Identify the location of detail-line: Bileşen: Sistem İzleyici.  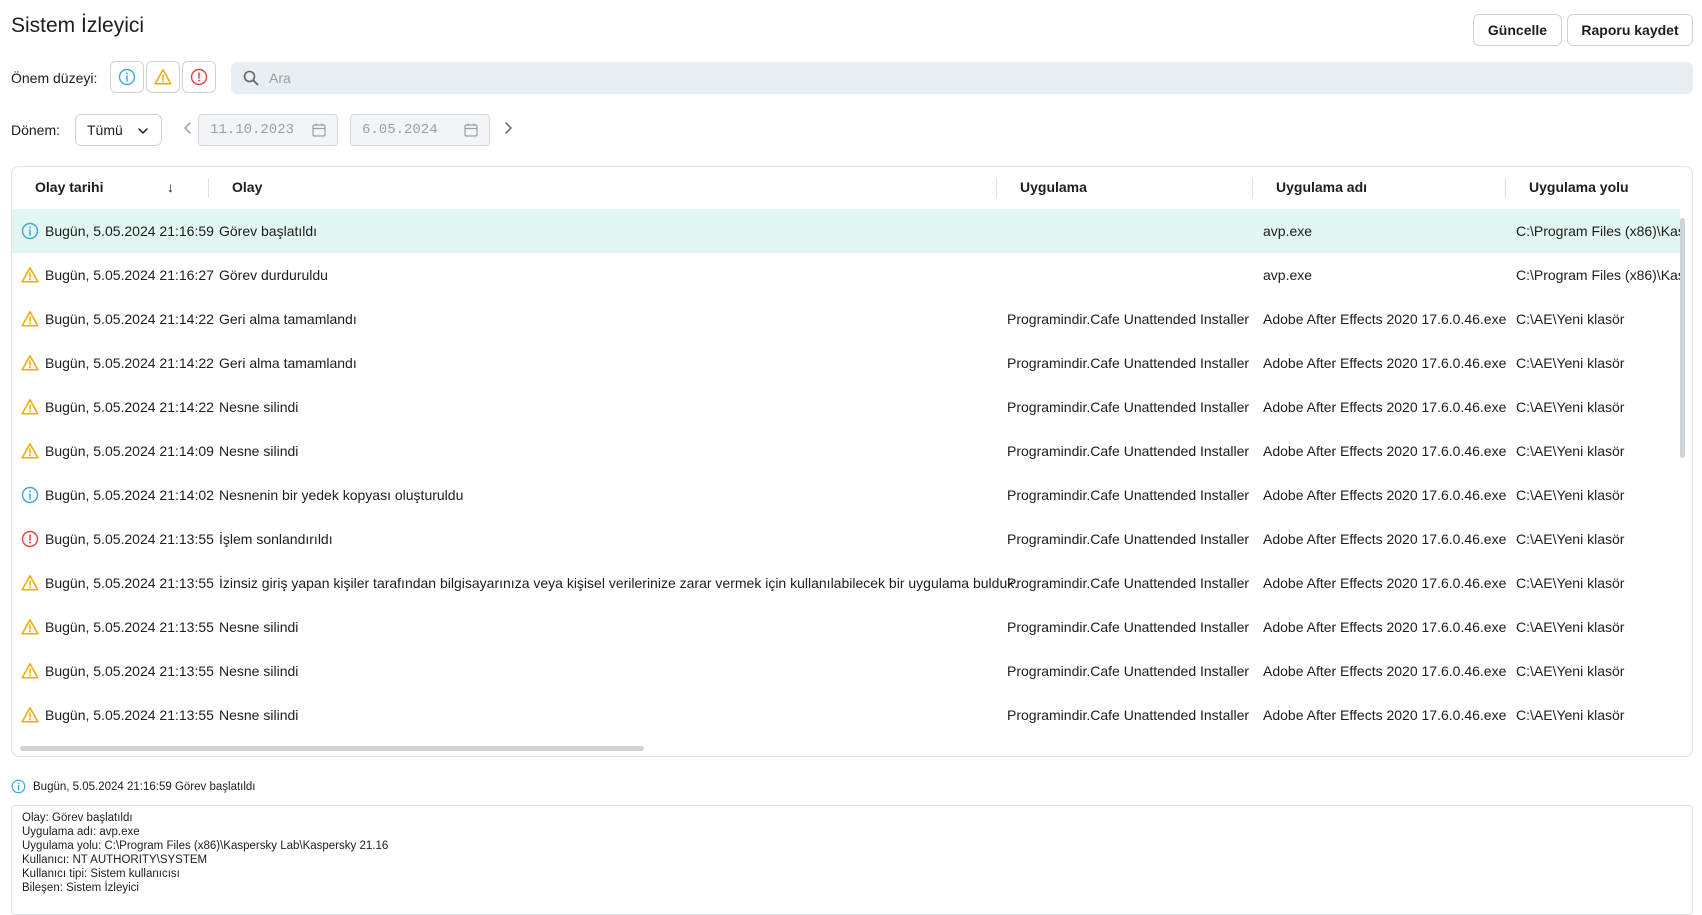
(80, 888).